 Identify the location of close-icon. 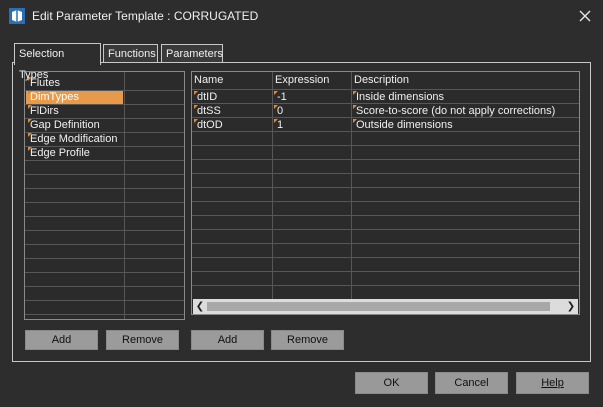
(585, 16).